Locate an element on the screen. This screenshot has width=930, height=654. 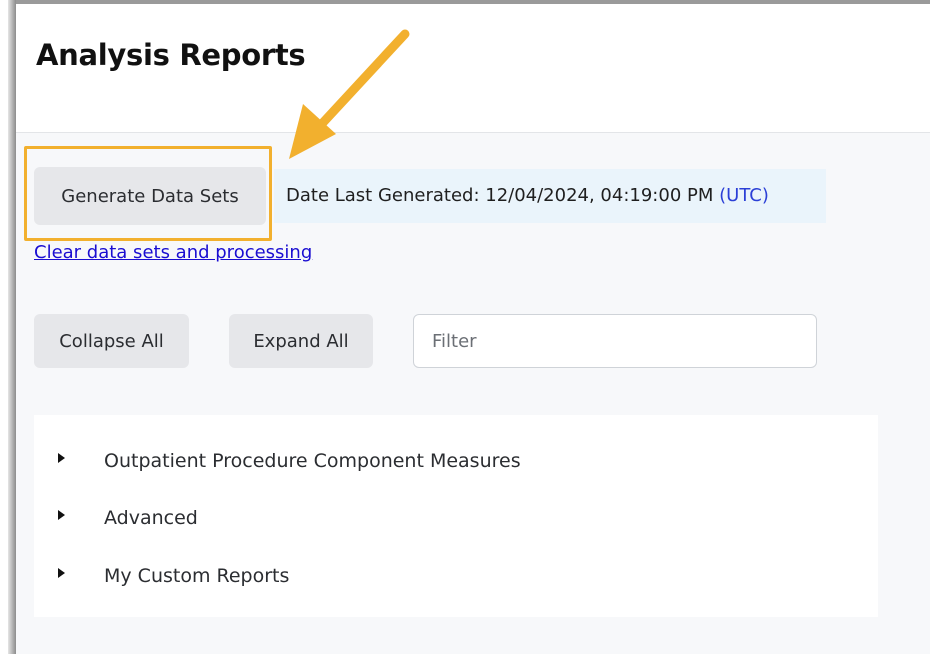
window-left-edge is located at coordinates (12, 327).